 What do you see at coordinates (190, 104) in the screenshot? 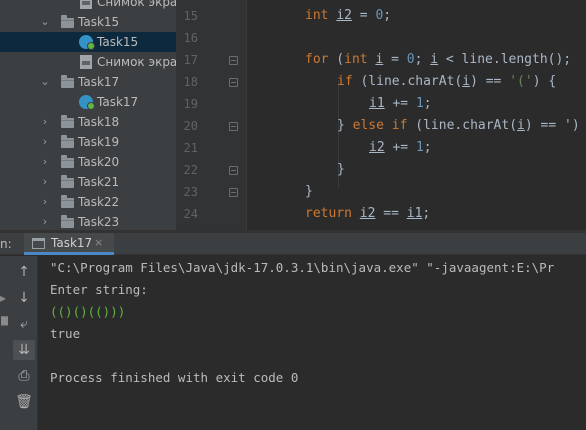
I see `line-number: 19` at bounding box center [190, 104].